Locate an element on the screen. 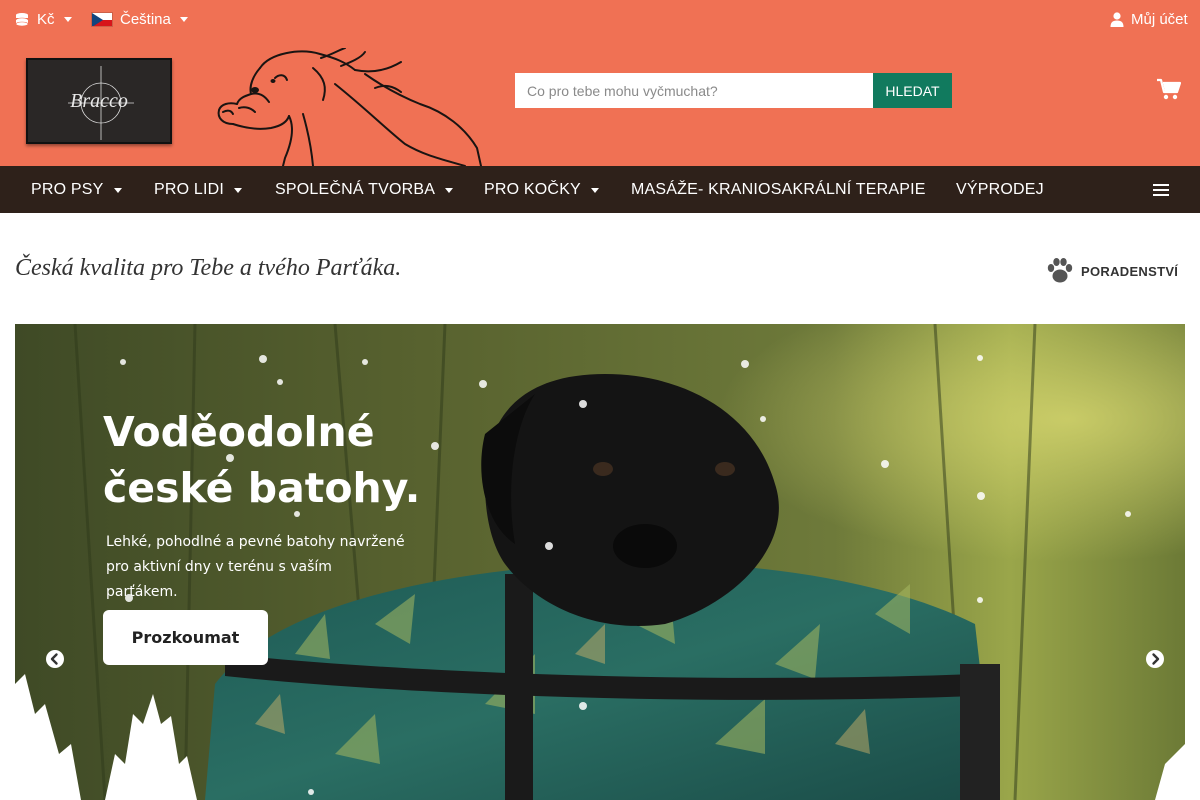  account-label: Můj účet is located at coordinates (1159, 19).